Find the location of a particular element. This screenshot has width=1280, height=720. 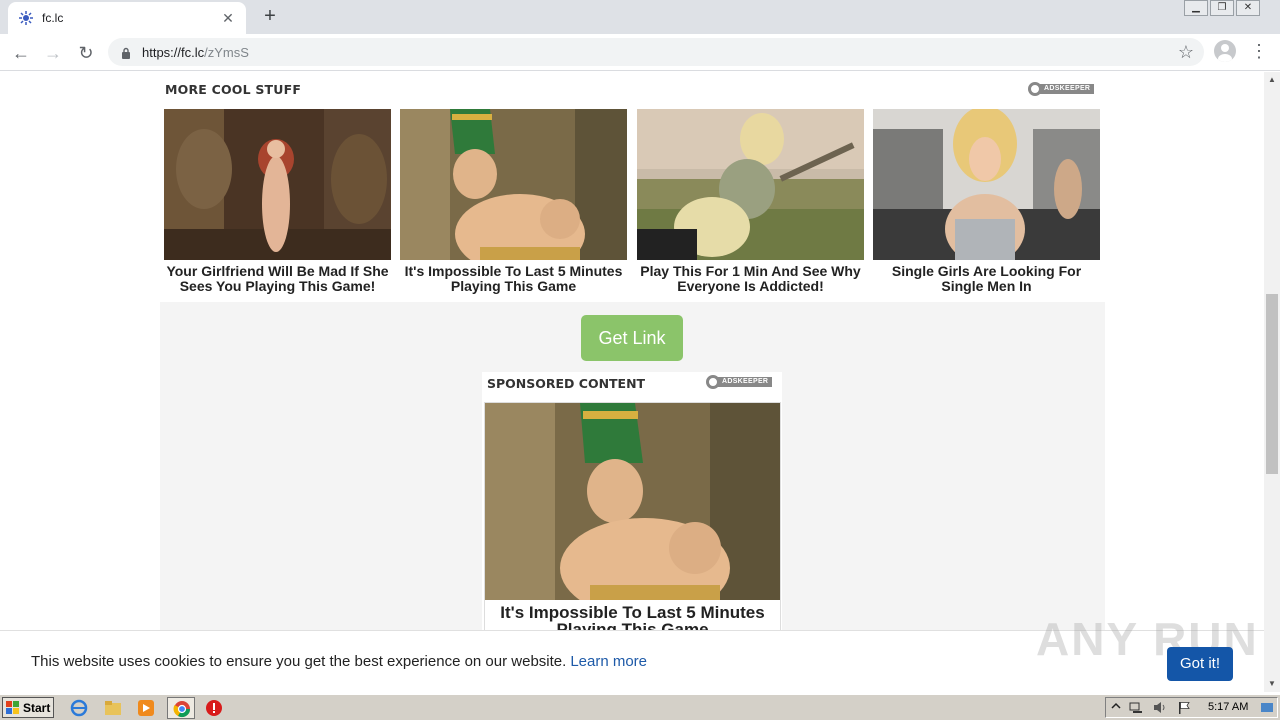

url-text: https://fc.lc/zYmsS is located at coordinates (673, 52).